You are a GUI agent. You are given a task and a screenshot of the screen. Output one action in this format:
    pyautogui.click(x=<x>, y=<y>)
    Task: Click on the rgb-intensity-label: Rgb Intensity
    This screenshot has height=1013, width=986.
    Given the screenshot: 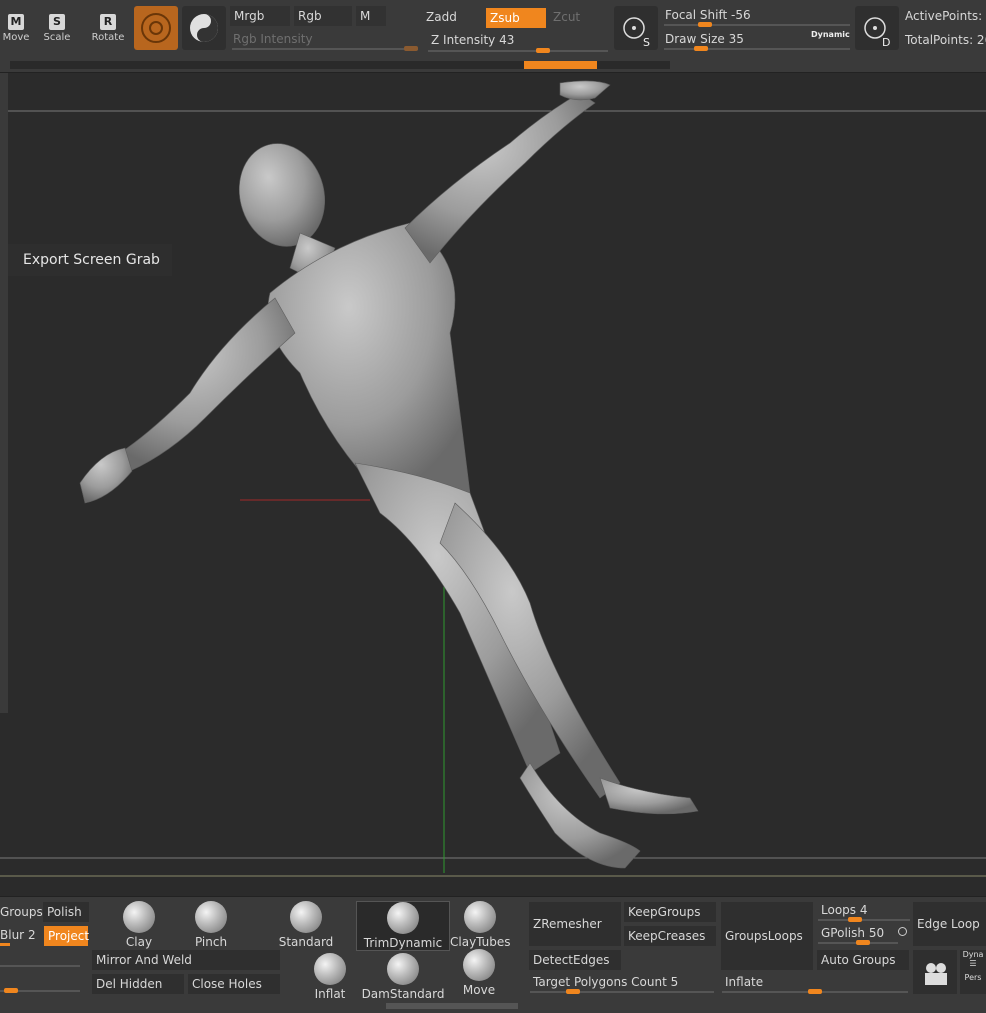 What is the action you would take?
    pyautogui.click(x=273, y=39)
    